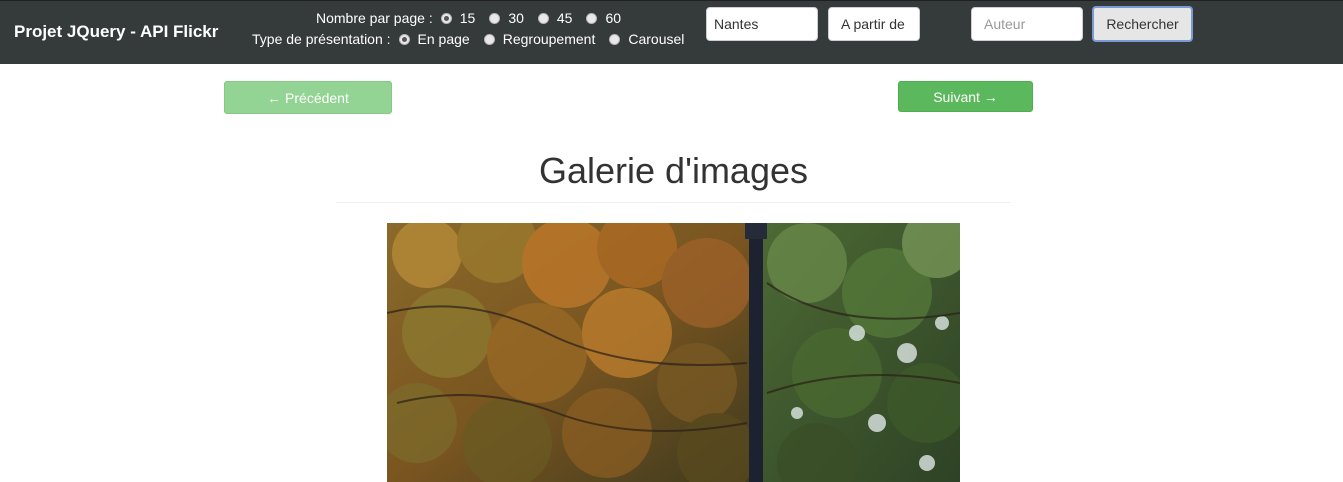 This screenshot has width=1343, height=482. I want to click on presentation-radio-regroupement: Regroupement, so click(543, 39).